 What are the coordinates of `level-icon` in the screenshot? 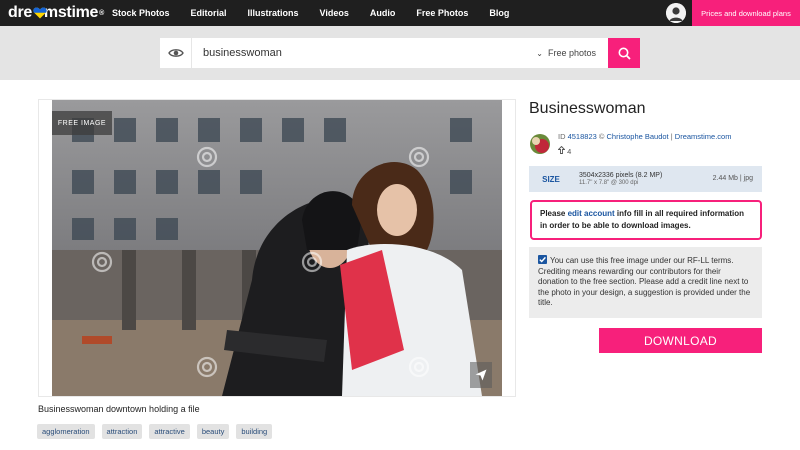 It's located at (562, 150).